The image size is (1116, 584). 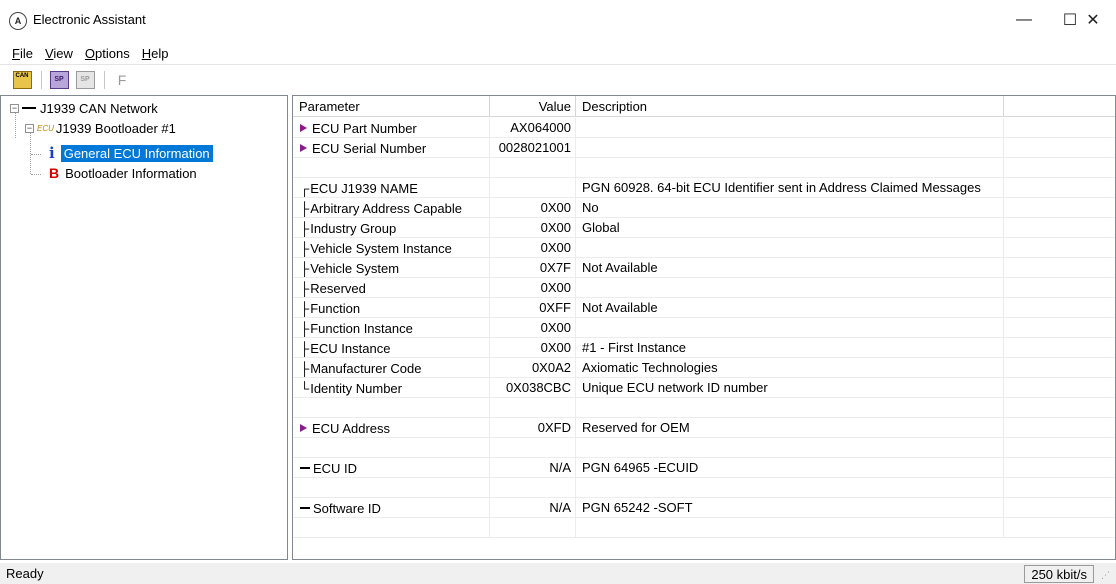 I want to click on minimize-button: —, so click(x=1024, y=20).